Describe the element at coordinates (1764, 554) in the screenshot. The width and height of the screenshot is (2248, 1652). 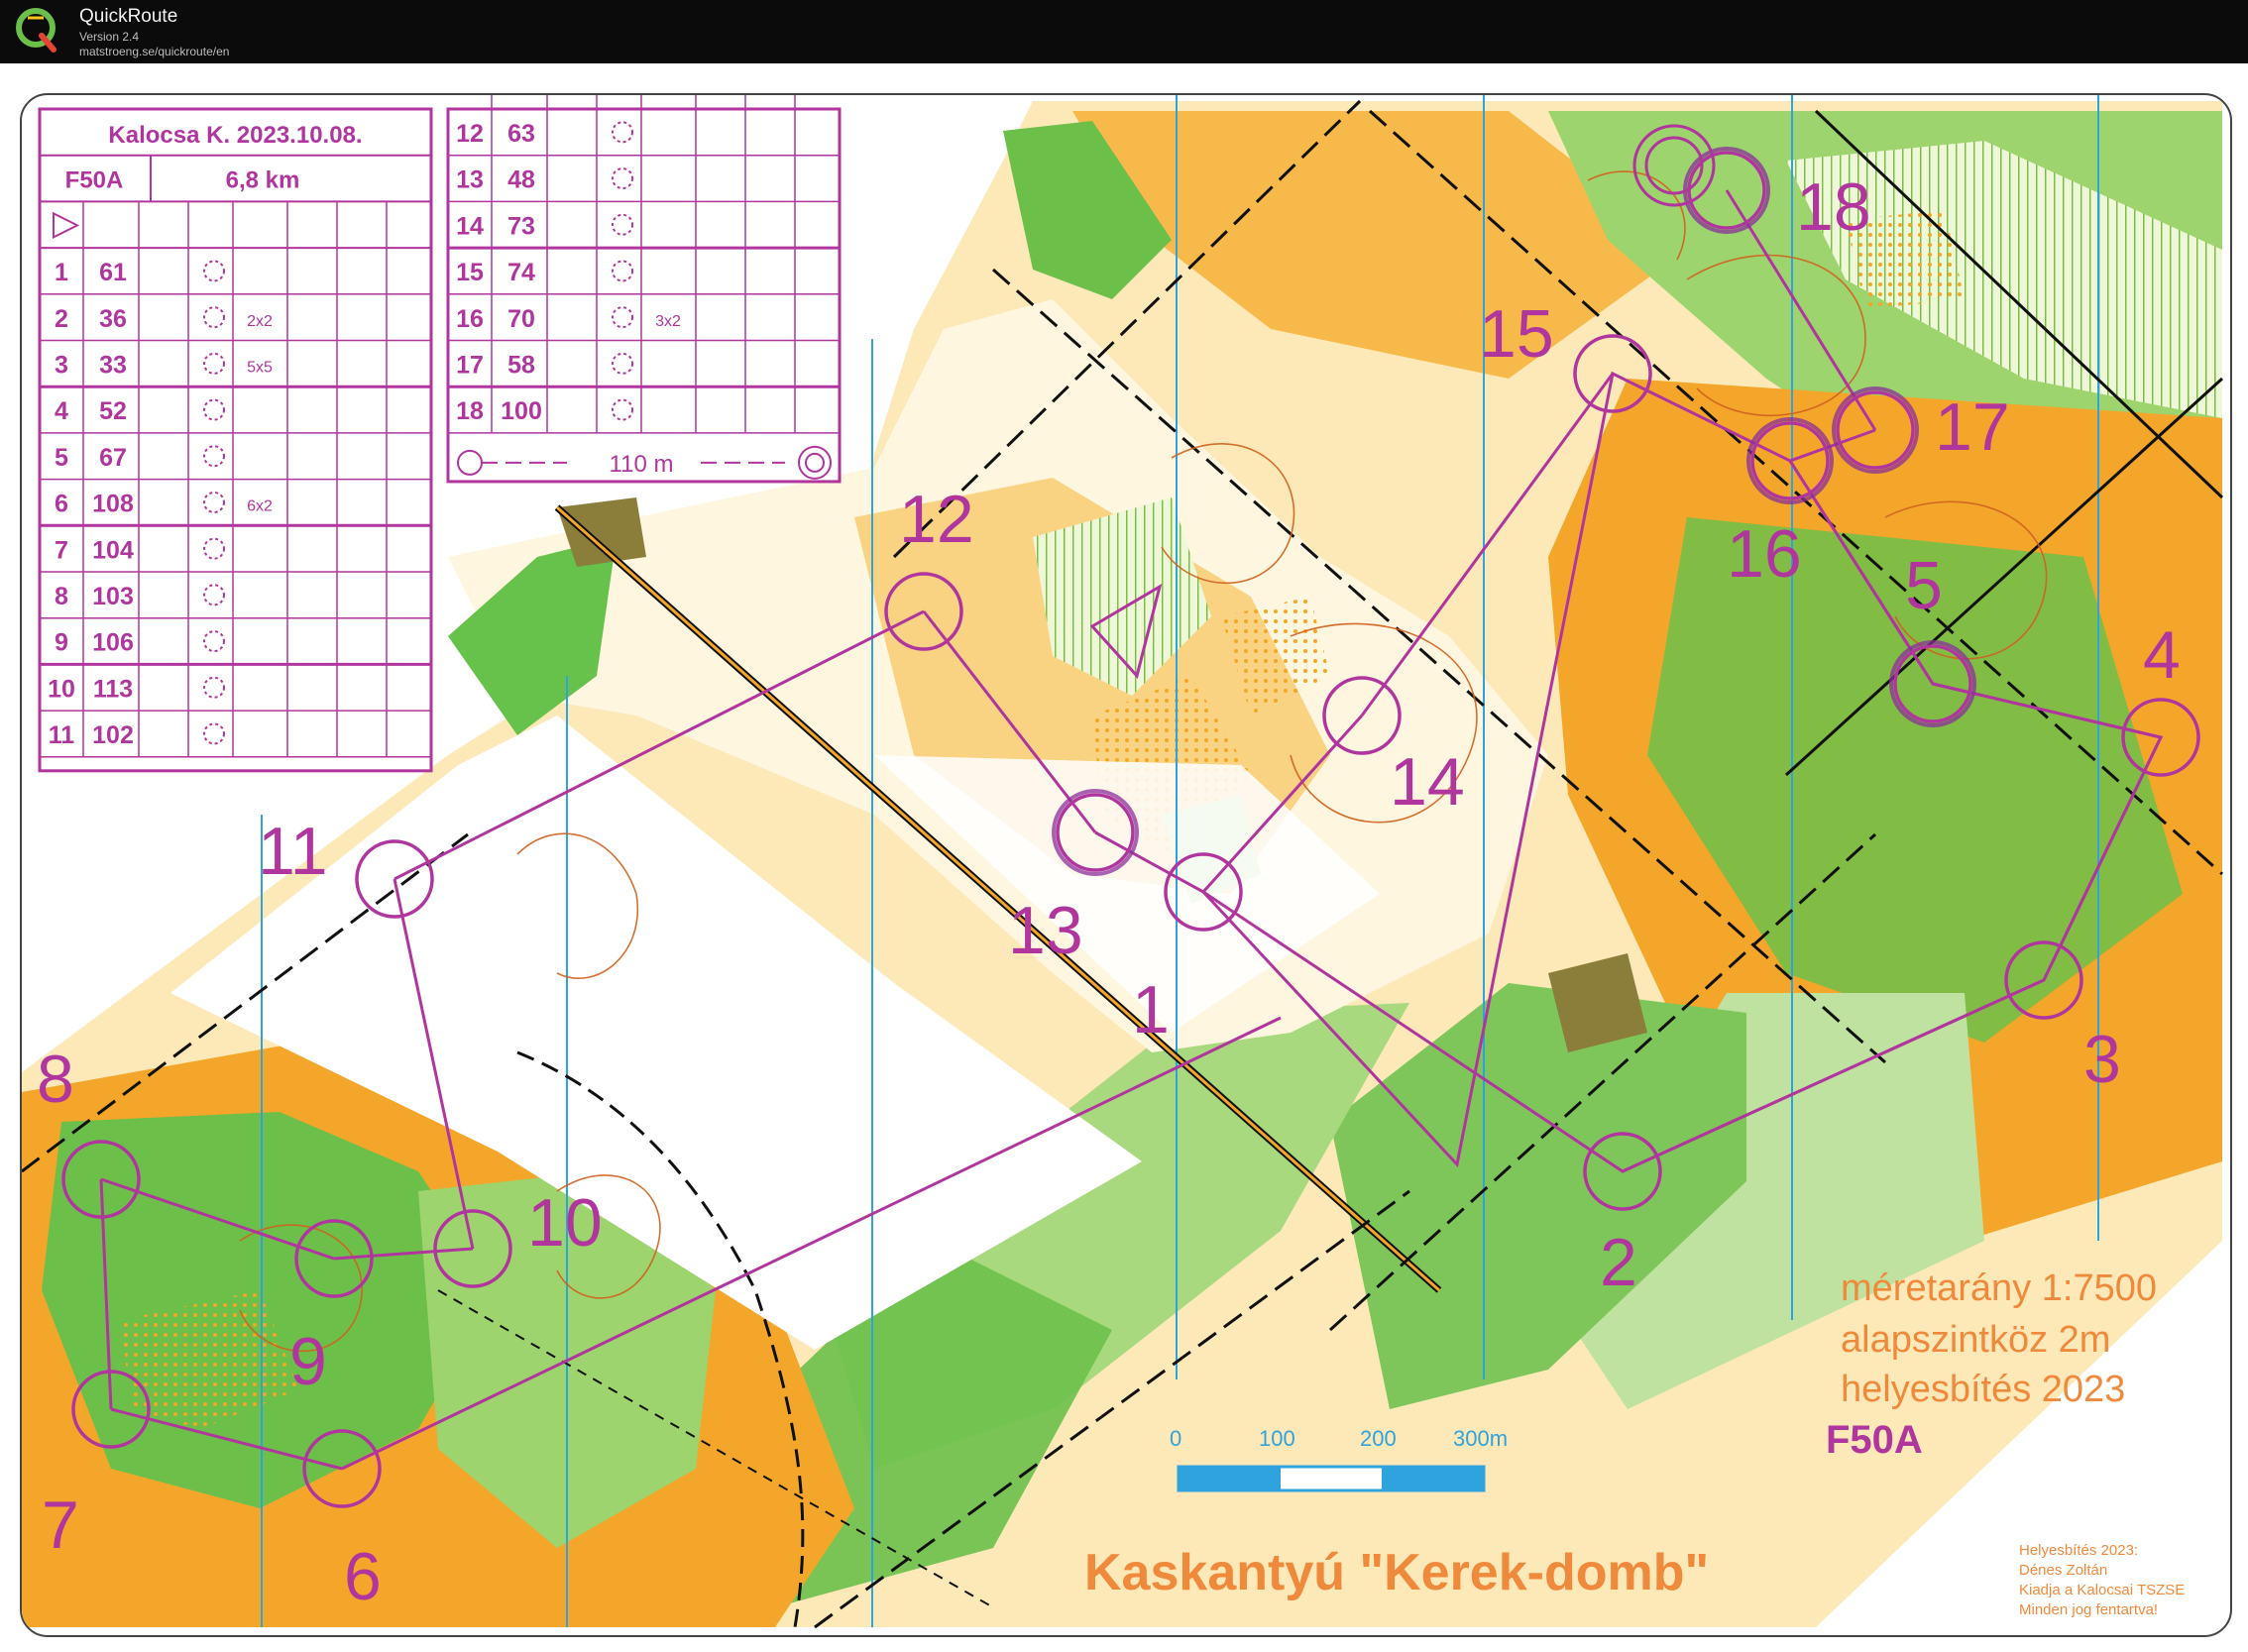
I see `control-label-16: 16` at that location.